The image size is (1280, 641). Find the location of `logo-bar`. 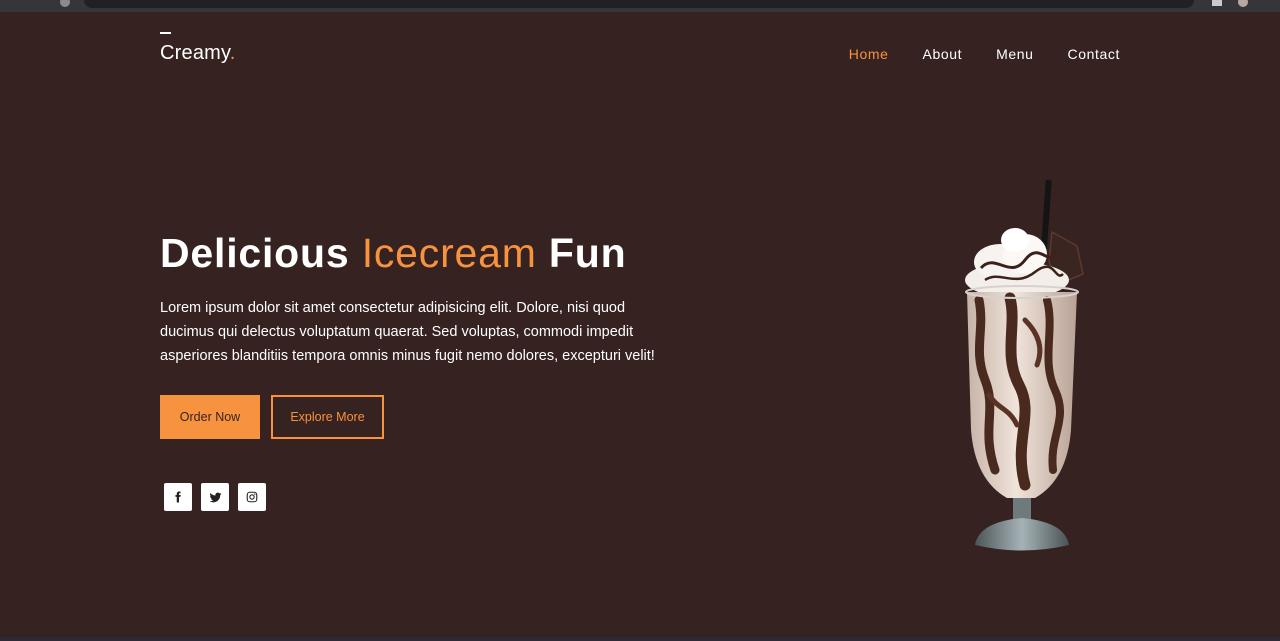

logo-bar is located at coordinates (165, 33).